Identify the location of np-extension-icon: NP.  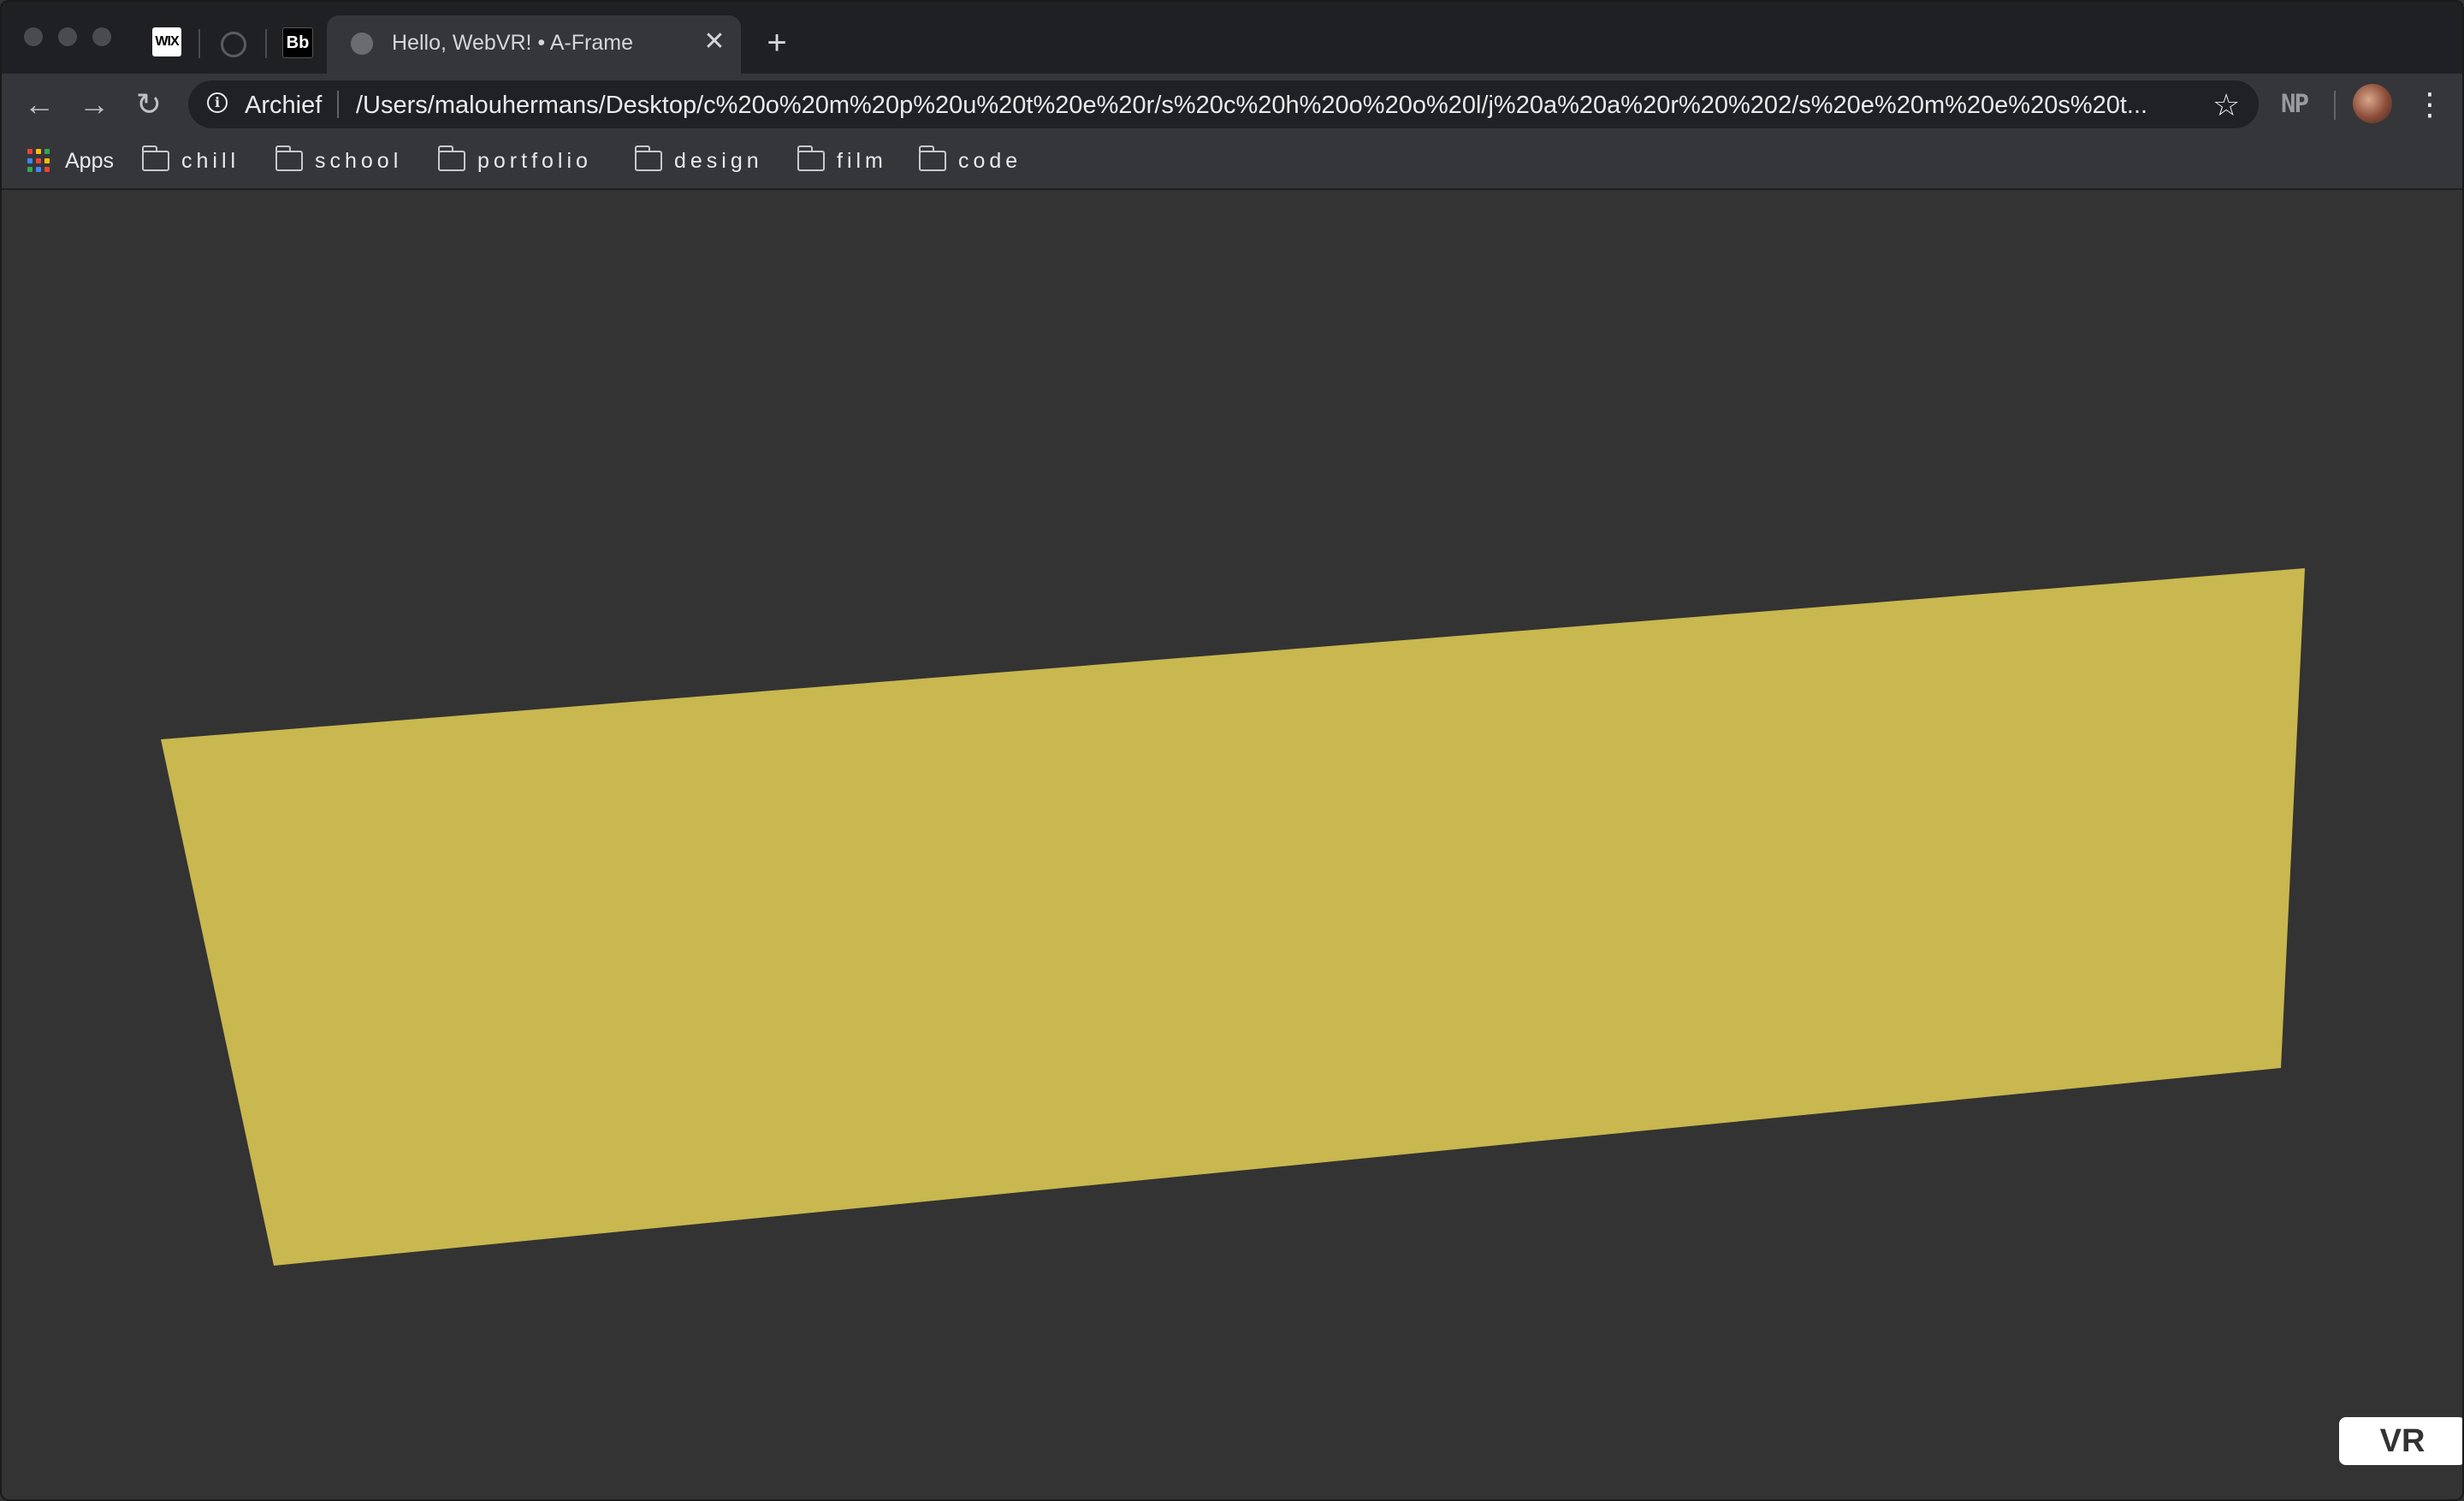
(2295, 104).